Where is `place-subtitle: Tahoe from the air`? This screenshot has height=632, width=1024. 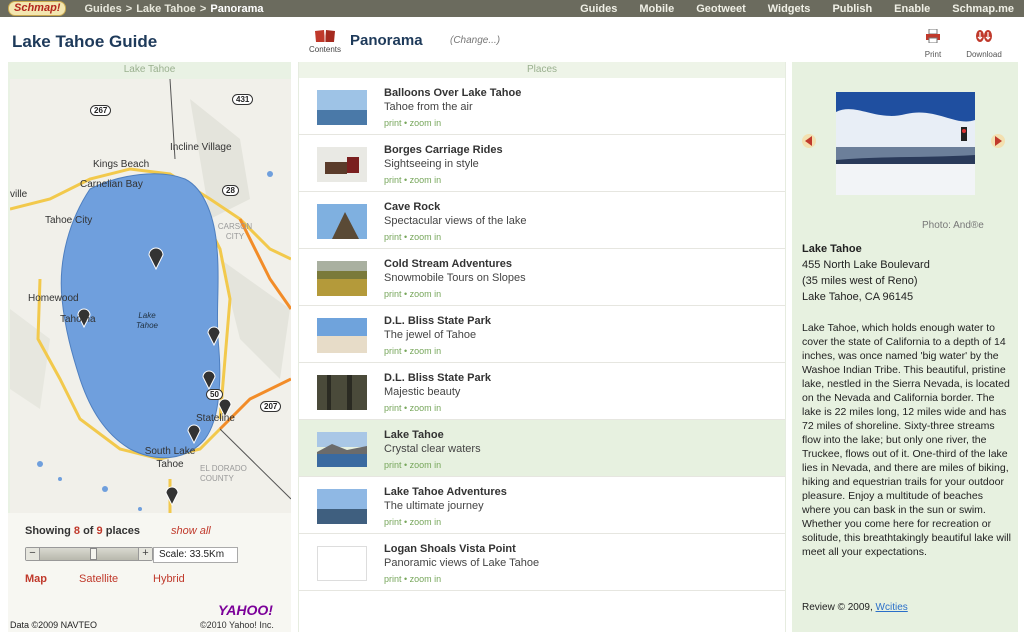 place-subtitle: Tahoe from the air is located at coordinates (428, 107).